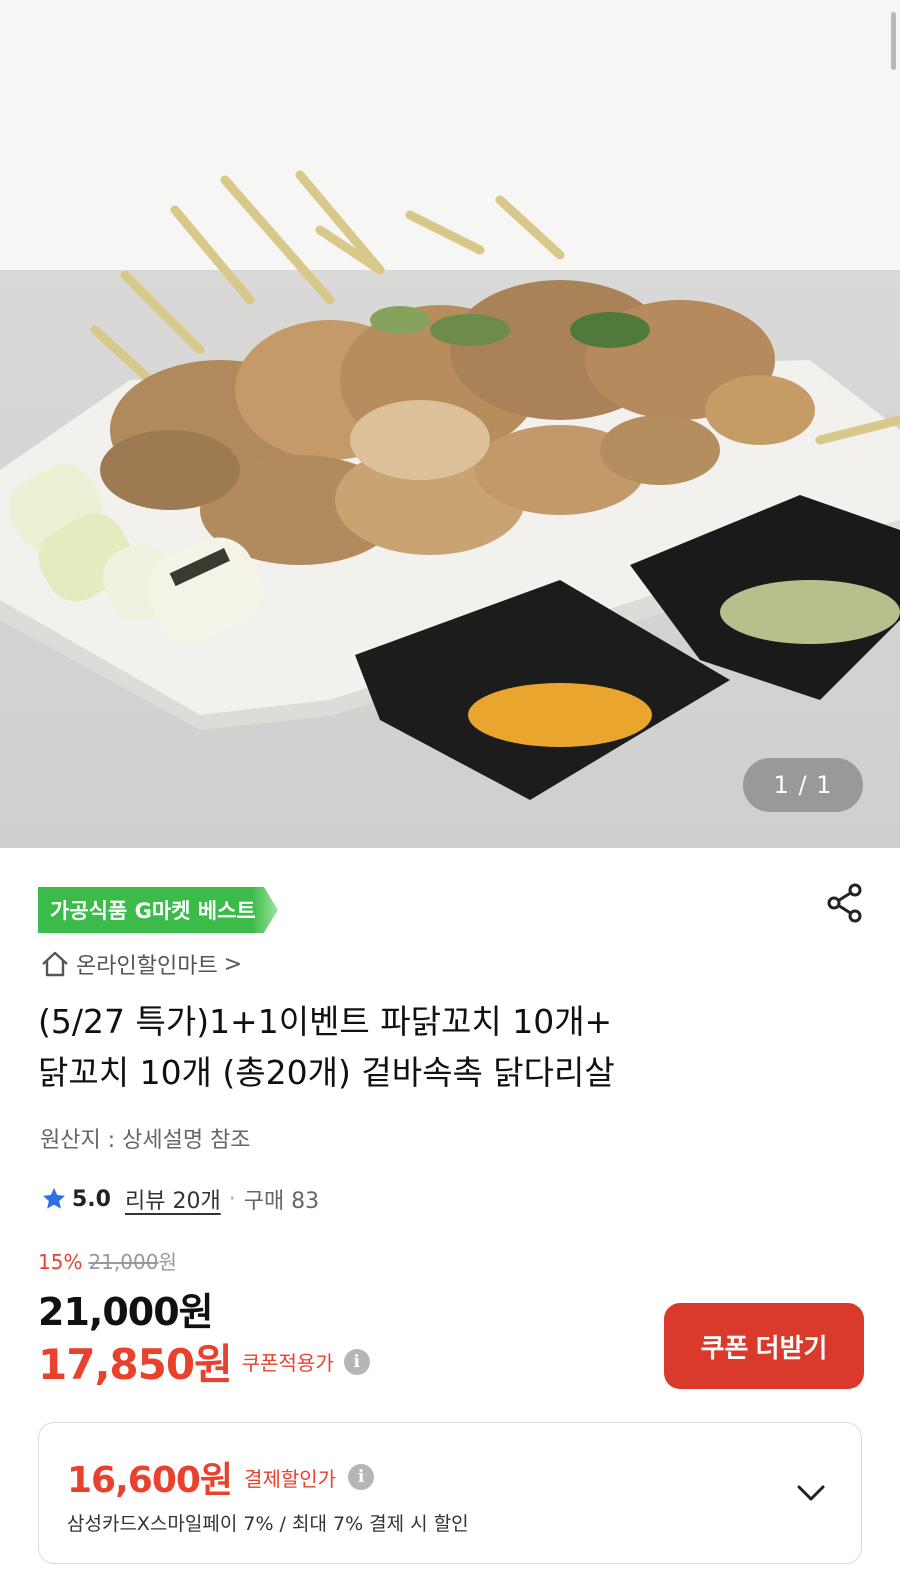 This screenshot has width=900, height=1583. What do you see at coordinates (135, 1364) in the screenshot?
I see `coupon-price: 17,850원` at bounding box center [135, 1364].